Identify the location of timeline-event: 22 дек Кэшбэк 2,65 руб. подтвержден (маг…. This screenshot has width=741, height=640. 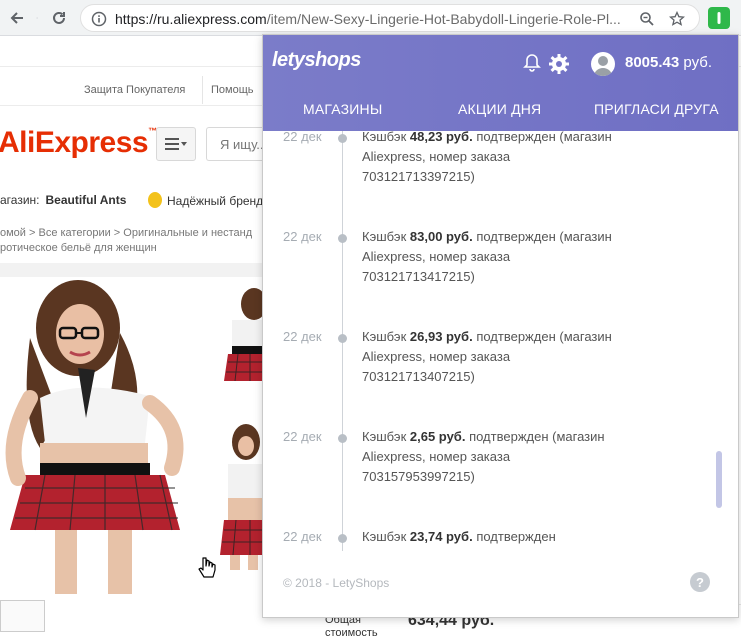
(493, 470).